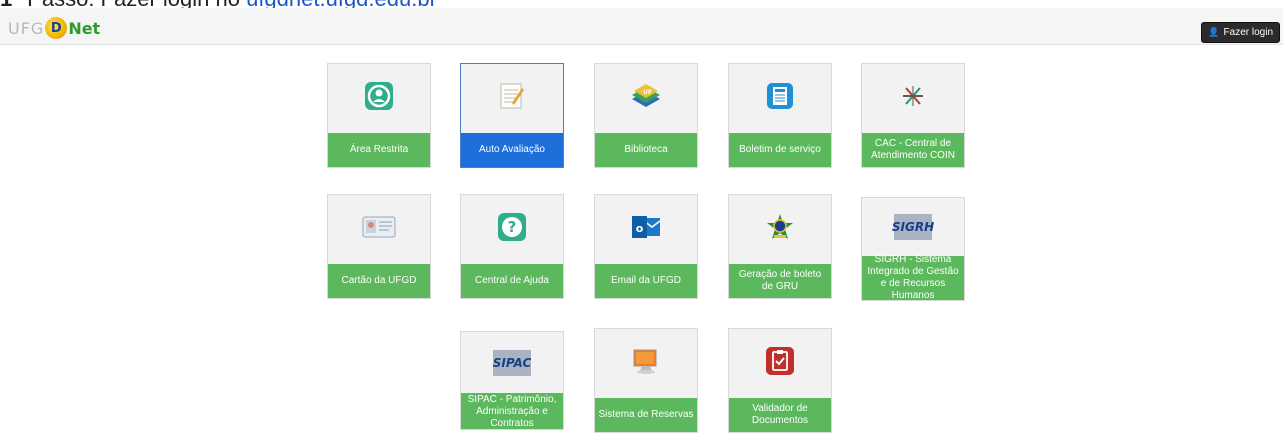  Describe the element at coordinates (1248, 32) in the screenshot. I see `login-button-label: Fazer login` at that location.